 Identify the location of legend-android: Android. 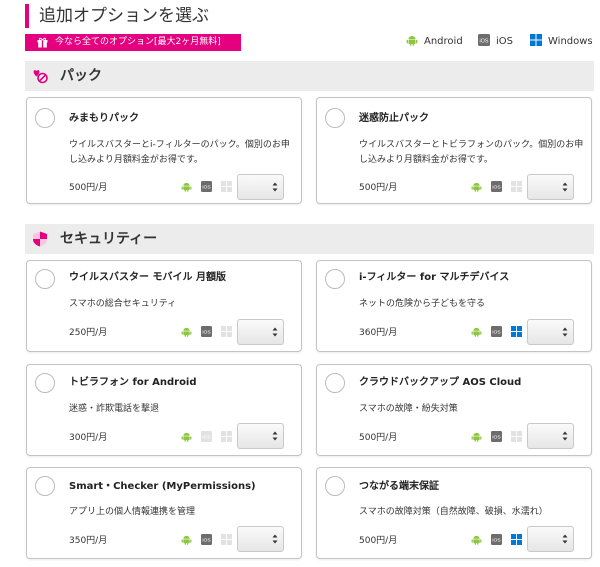
(434, 42).